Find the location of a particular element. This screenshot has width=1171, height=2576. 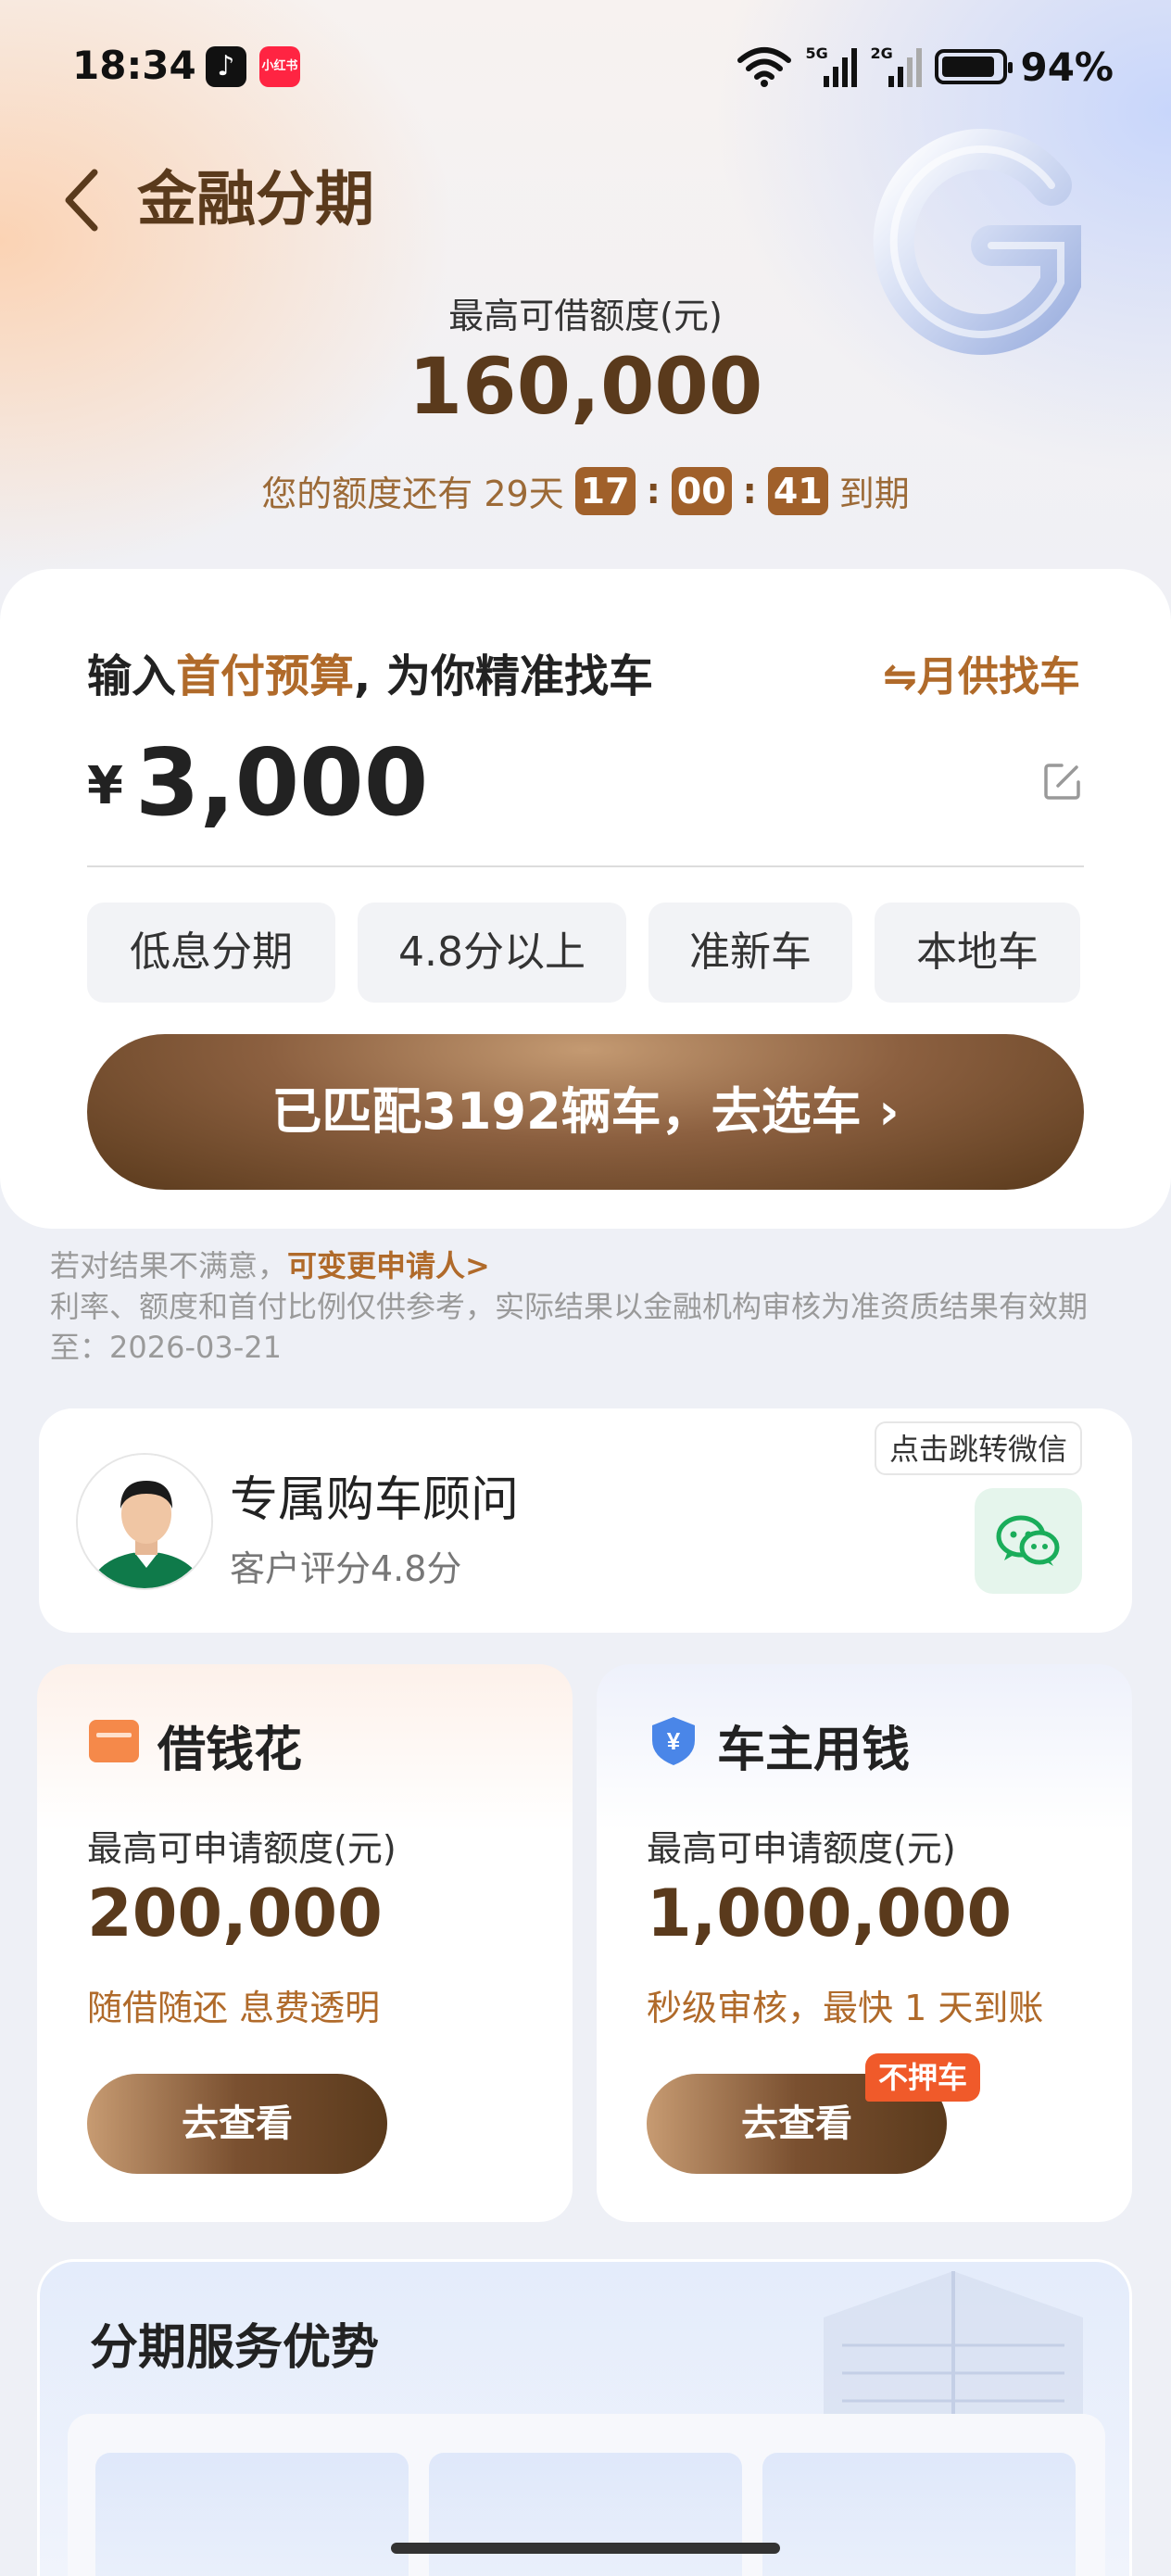

limit-countdown: 您的额度还有 29天 17 : 00 : 41 到期 is located at coordinates (585, 490).